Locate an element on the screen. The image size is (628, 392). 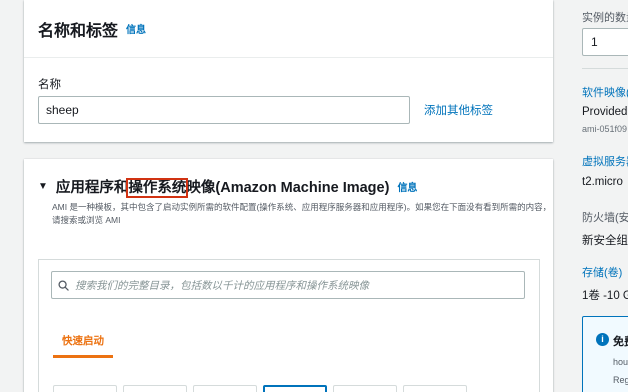
ami-title-before: 应用程序和 is located at coordinates (92, 188).